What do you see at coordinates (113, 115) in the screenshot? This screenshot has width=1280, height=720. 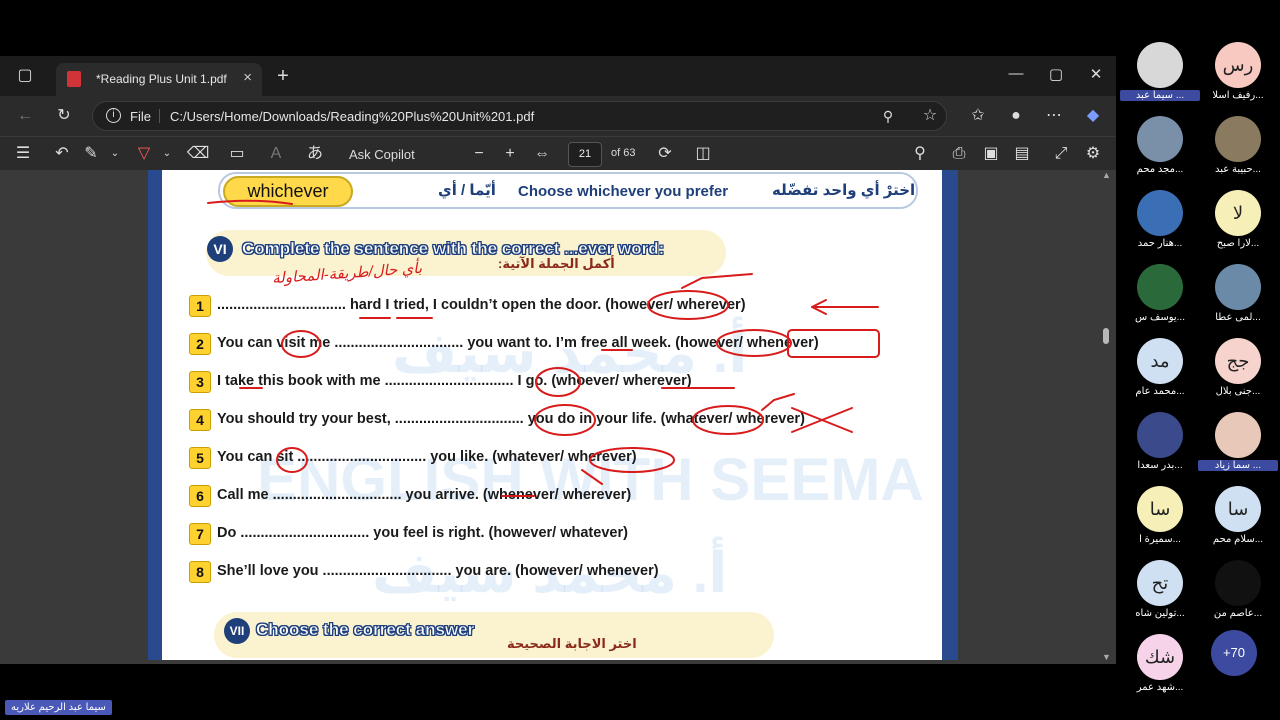 I see `info-icon: i` at bounding box center [113, 115].